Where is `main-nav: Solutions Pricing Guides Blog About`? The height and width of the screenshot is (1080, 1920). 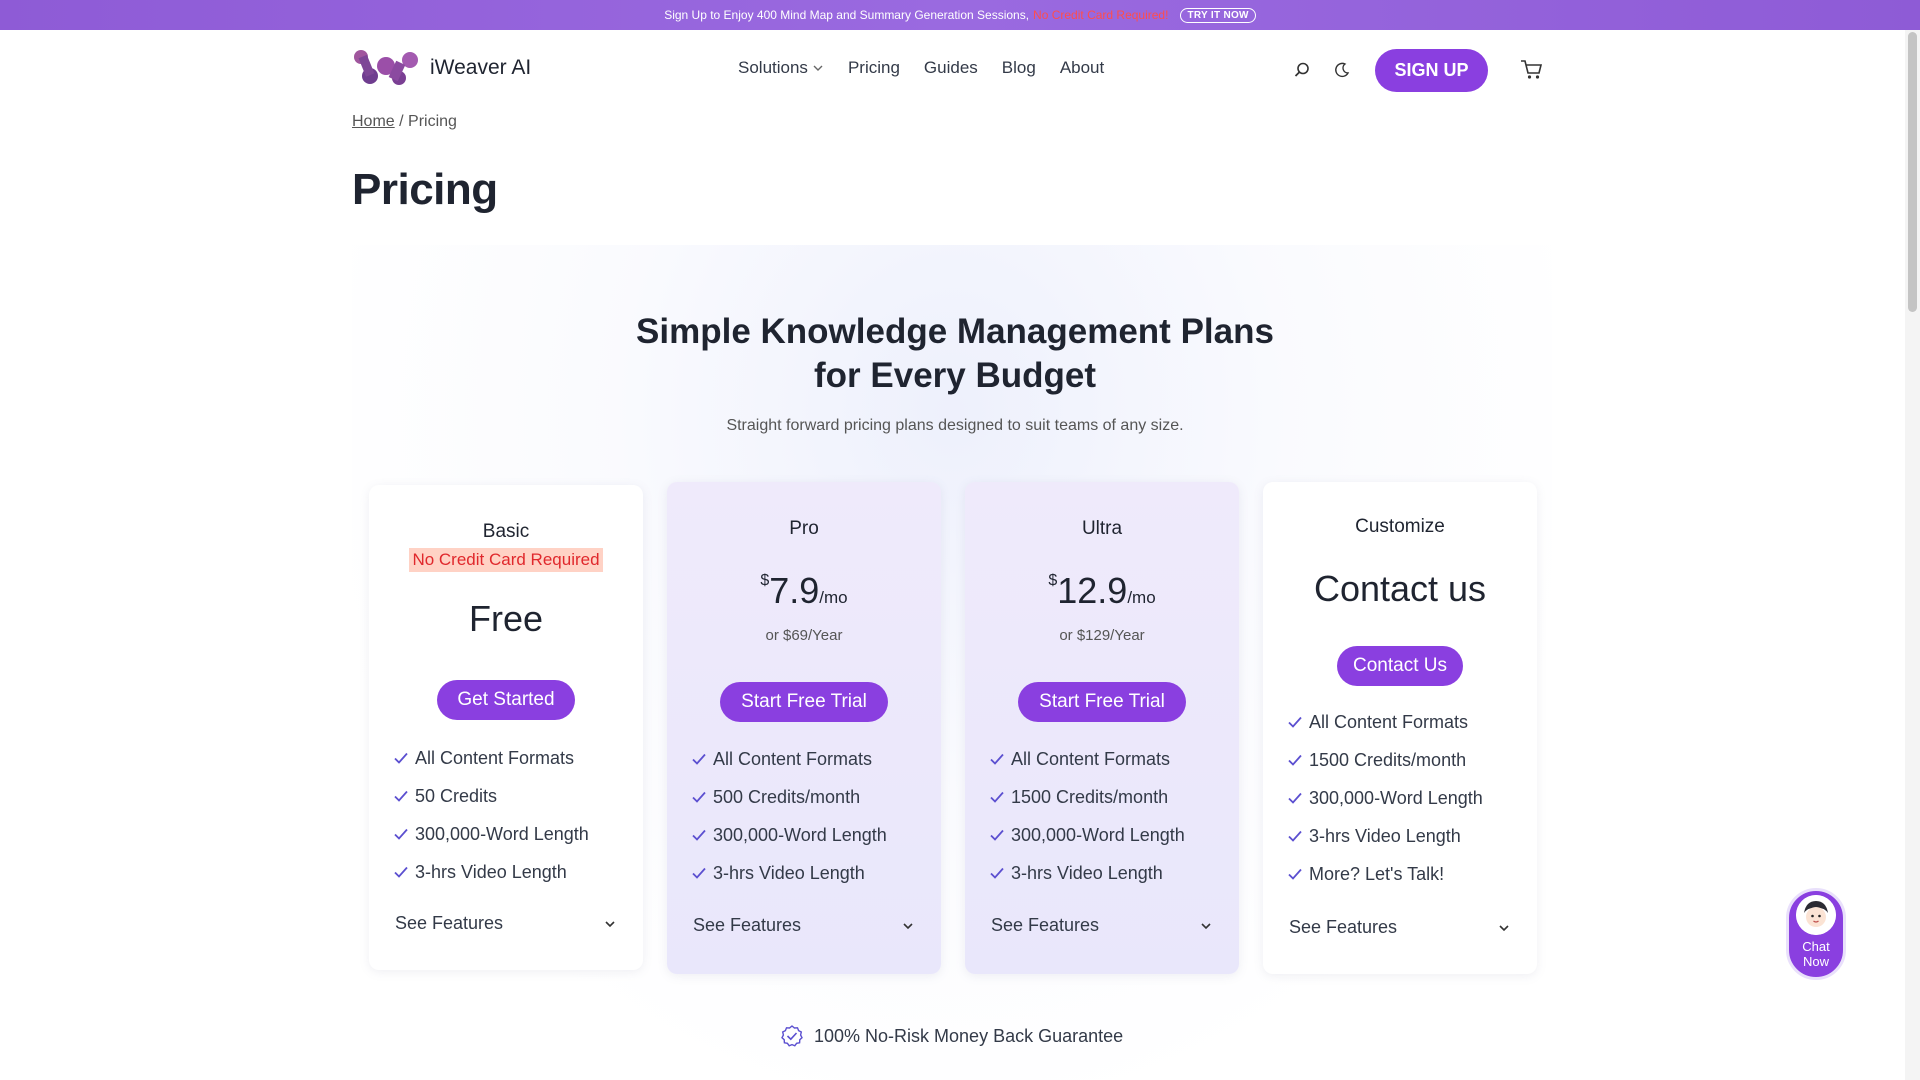 main-nav: Solutions Pricing Guides Blog About is located at coordinates (921, 68).